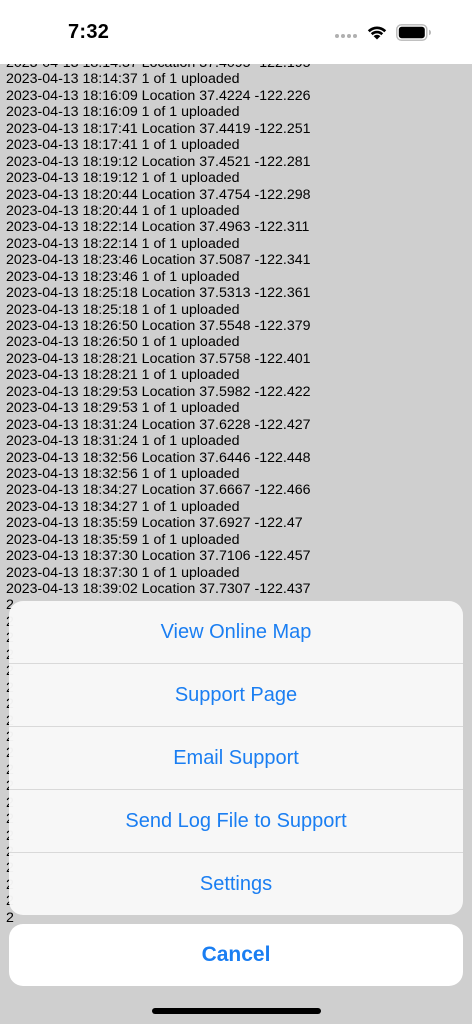 The image size is (472, 1024). I want to click on email-support-button: Email Support, so click(236, 758).